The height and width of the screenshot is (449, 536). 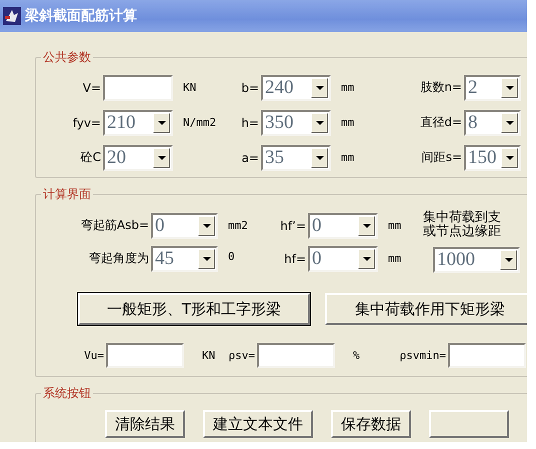 I want to click on field-label: b=, so click(x=250, y=87).